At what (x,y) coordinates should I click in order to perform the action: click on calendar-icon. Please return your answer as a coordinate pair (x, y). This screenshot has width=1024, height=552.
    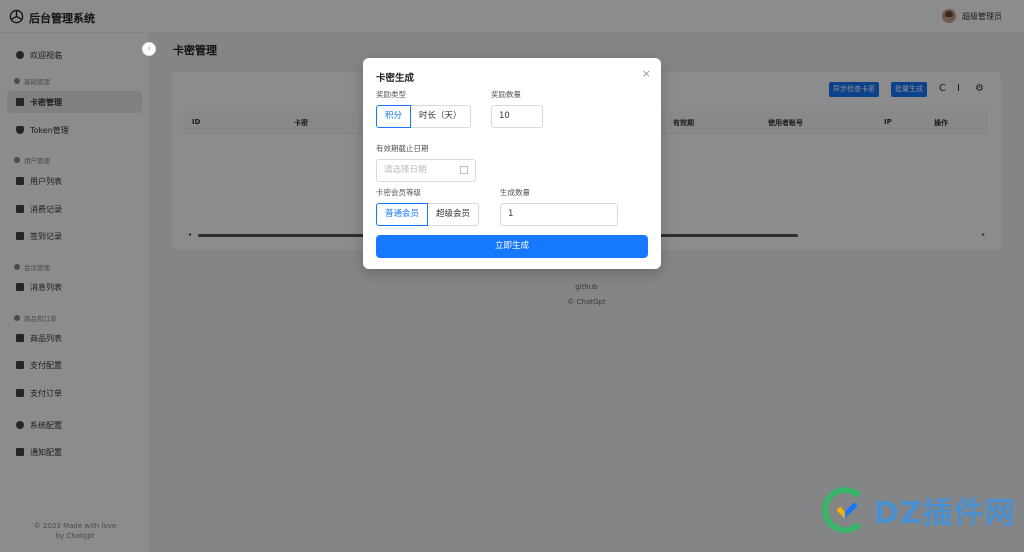
    Looking at the image, I should click on (464, 170).